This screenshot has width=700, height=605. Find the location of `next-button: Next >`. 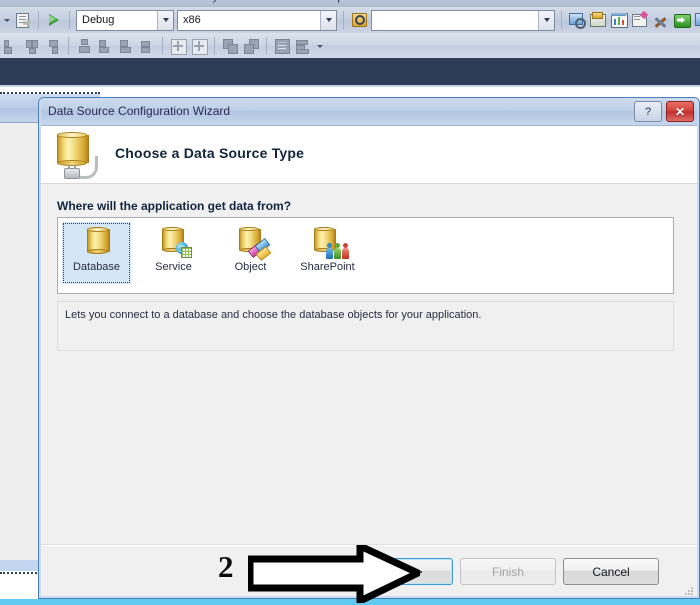

next-button: Next > is located at coordinates (405, 571).